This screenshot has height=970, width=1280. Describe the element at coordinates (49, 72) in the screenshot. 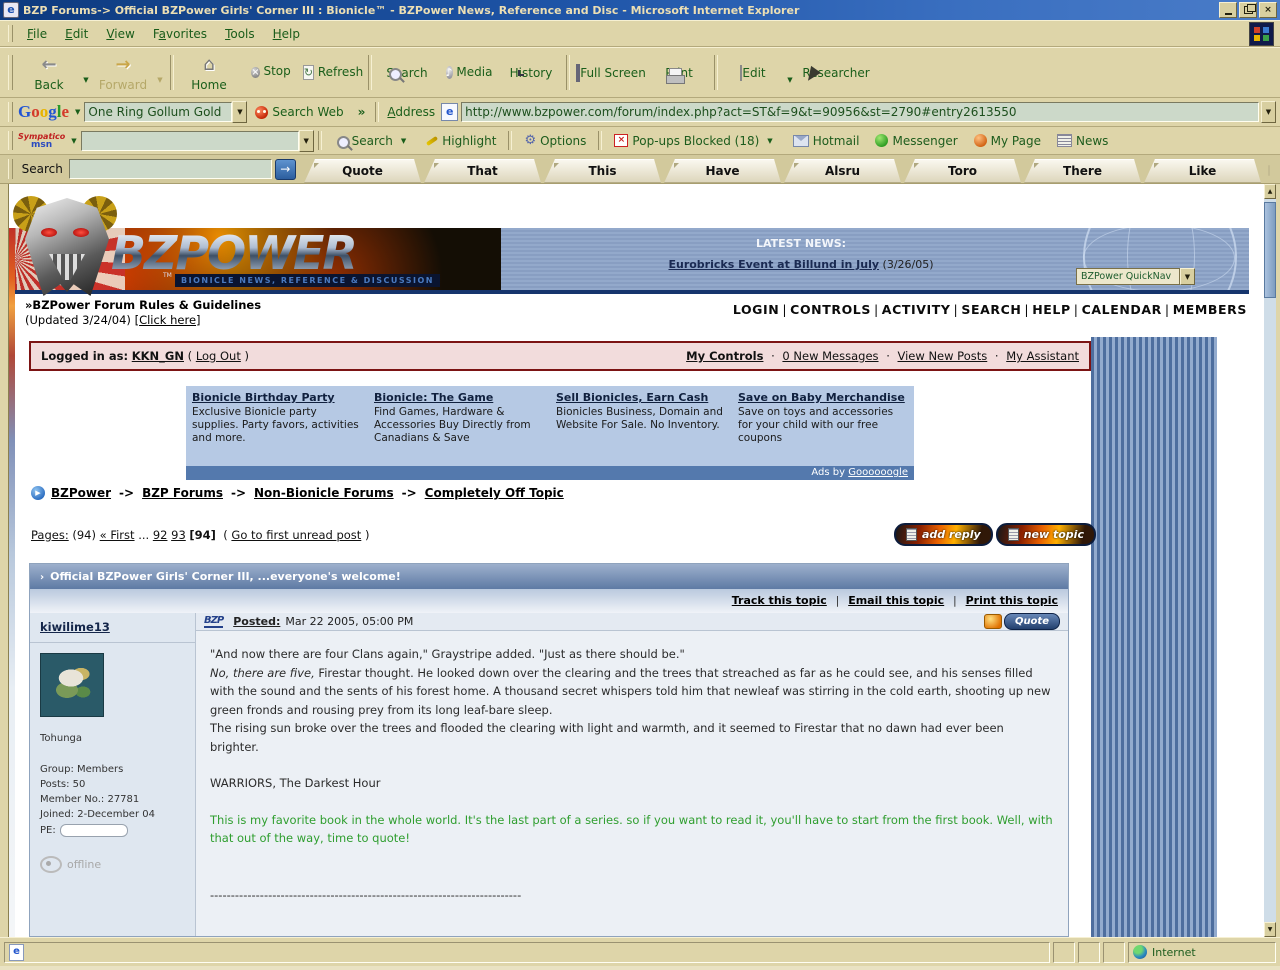

I see `back-button: ← Back` at that location.